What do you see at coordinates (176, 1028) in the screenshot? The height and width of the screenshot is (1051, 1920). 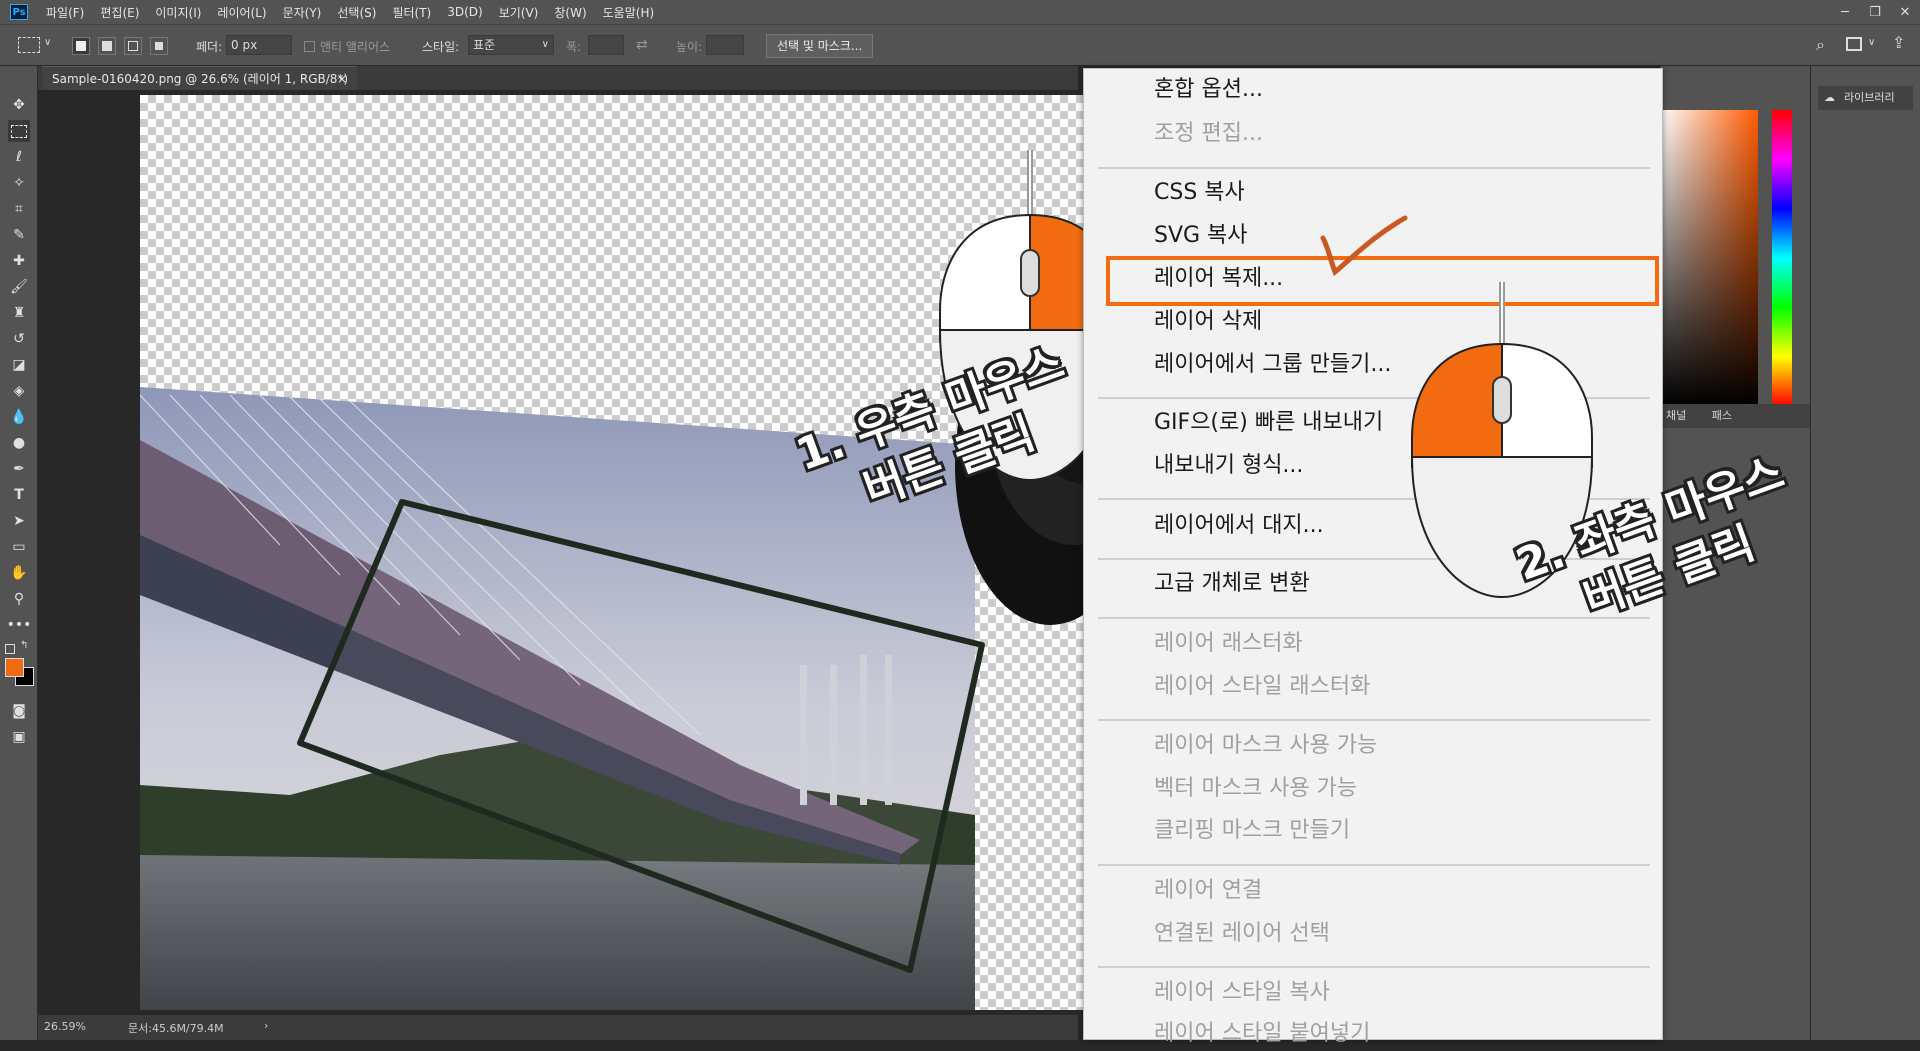 I see `document-info: 문서:45.6M/79.4M` at bounding box center [176, 1028].